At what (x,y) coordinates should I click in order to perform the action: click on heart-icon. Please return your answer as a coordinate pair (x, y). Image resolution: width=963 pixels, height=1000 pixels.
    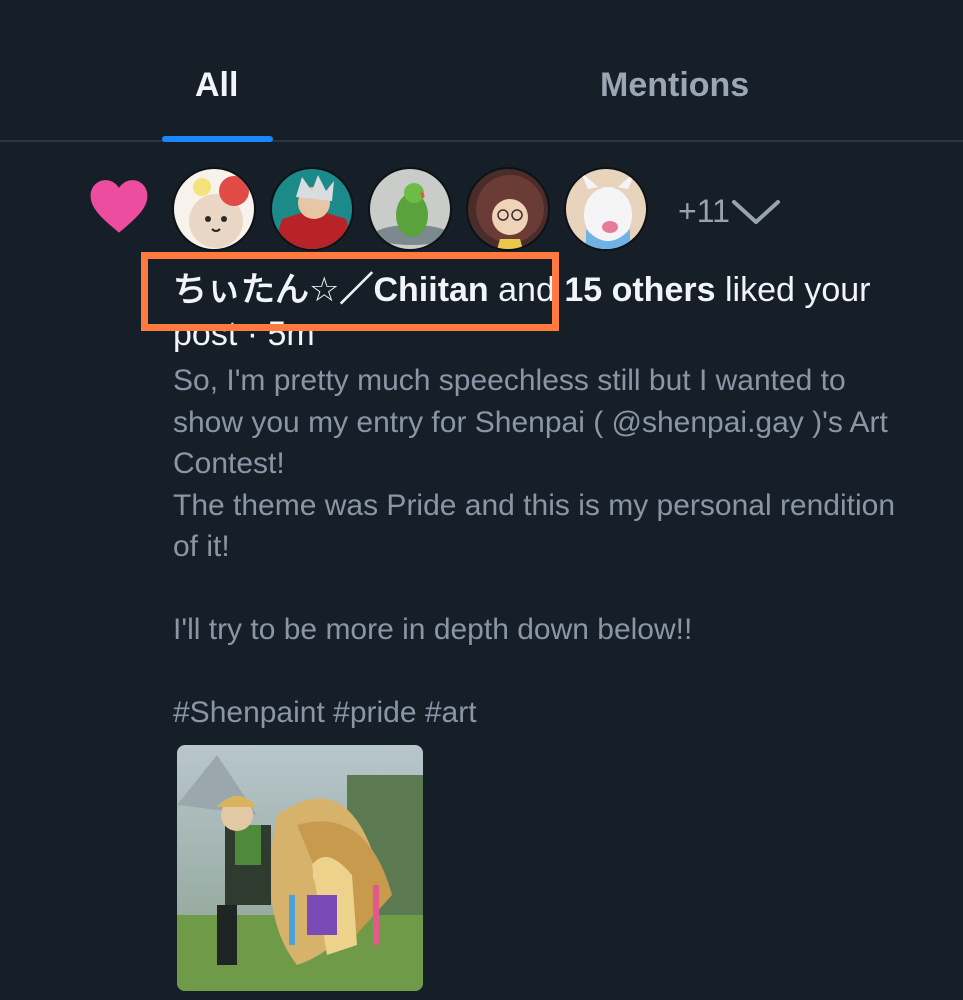
    Looking at the image, I should click on (119, 206).